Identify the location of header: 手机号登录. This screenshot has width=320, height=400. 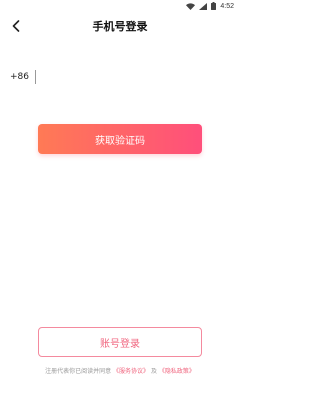
(120, 26).